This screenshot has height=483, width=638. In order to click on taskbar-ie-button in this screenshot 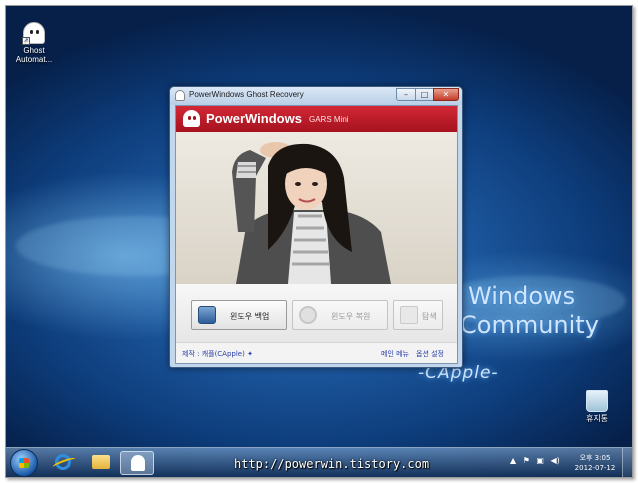, I will do `click(63, 463)`.